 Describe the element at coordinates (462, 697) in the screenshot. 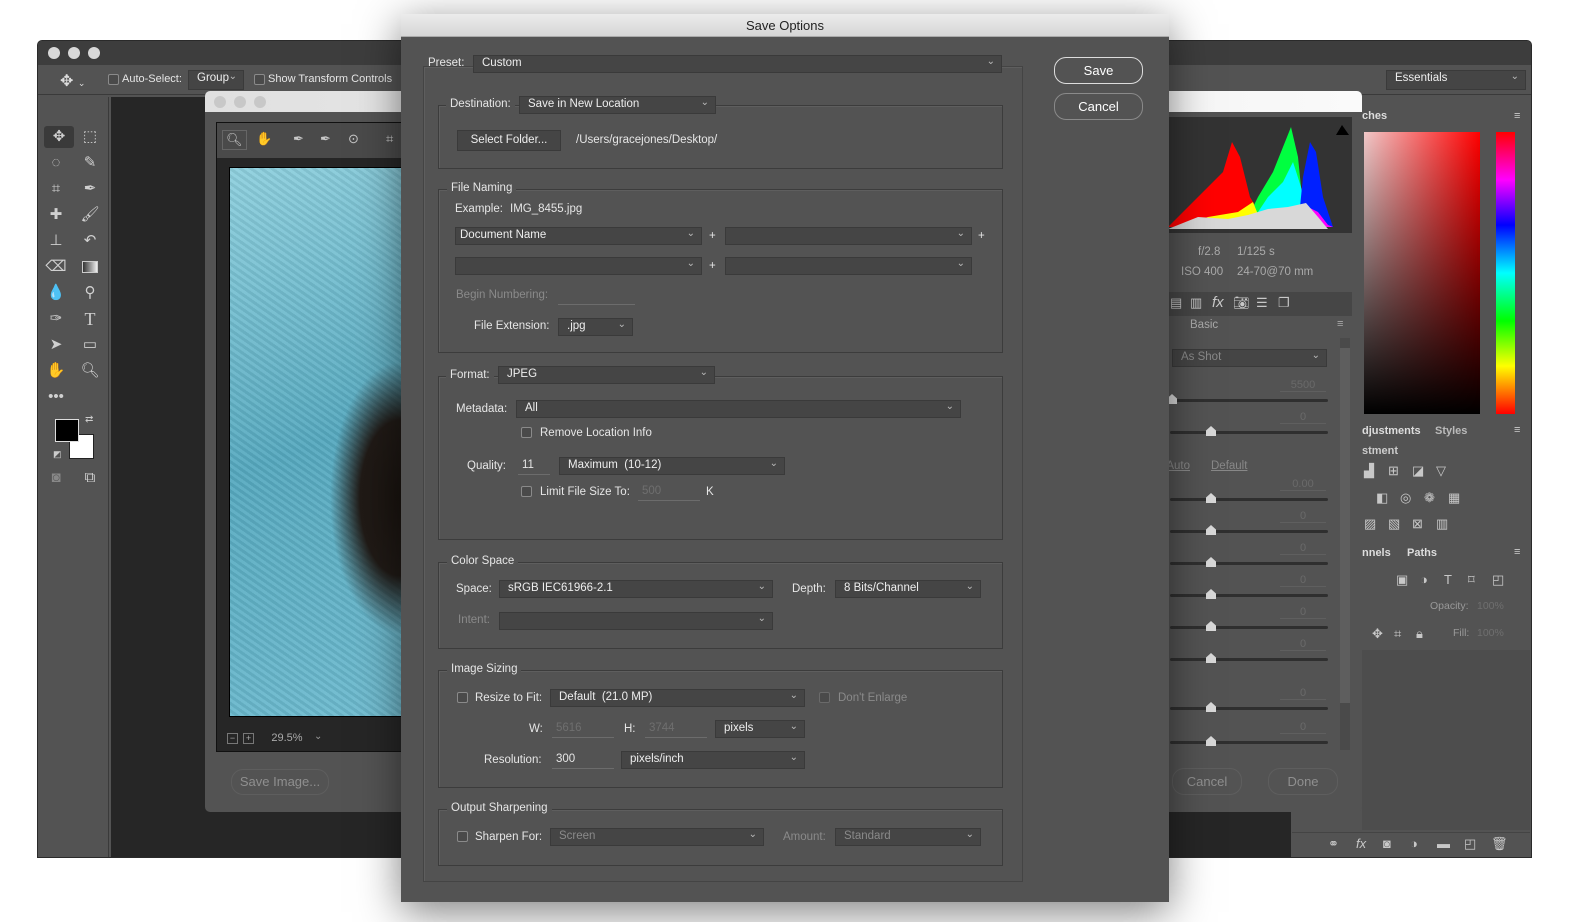

I see `resize-to-fit-checkbox` at that location.